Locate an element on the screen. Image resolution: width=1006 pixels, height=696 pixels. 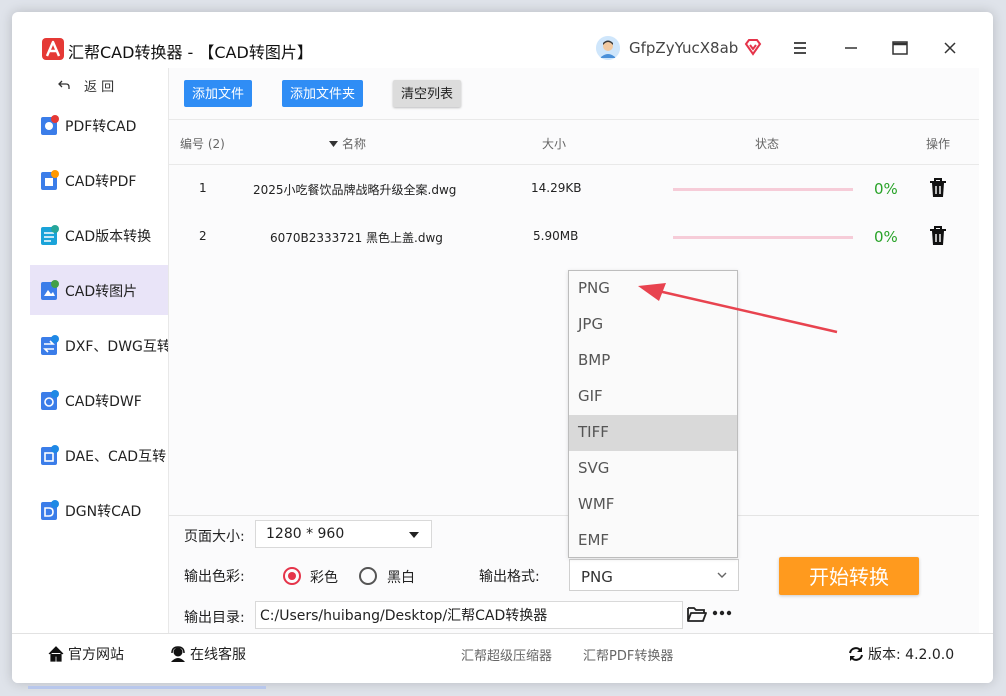
table-row: 2 6070B2333721 黑色上盖.dwg 5.90MB 0% is located at coordinates (574, 238).